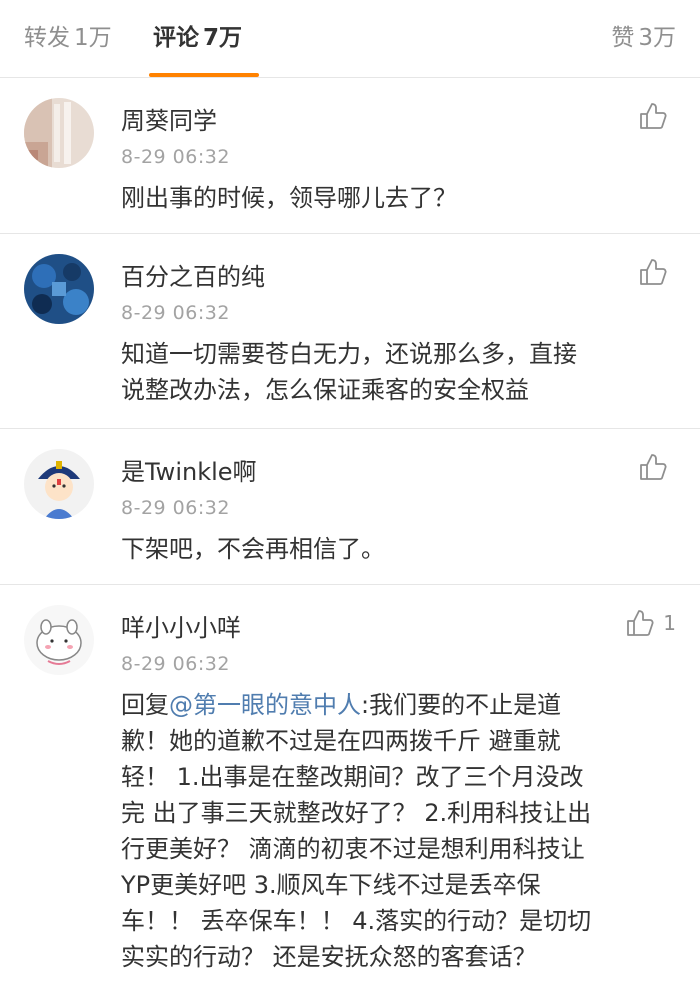 The height and width of the screenshot is (1003, 700). I want to click on comment-line: 完 出了事三天就整改好了？ 2.利用科技让出, so click(356, 813).